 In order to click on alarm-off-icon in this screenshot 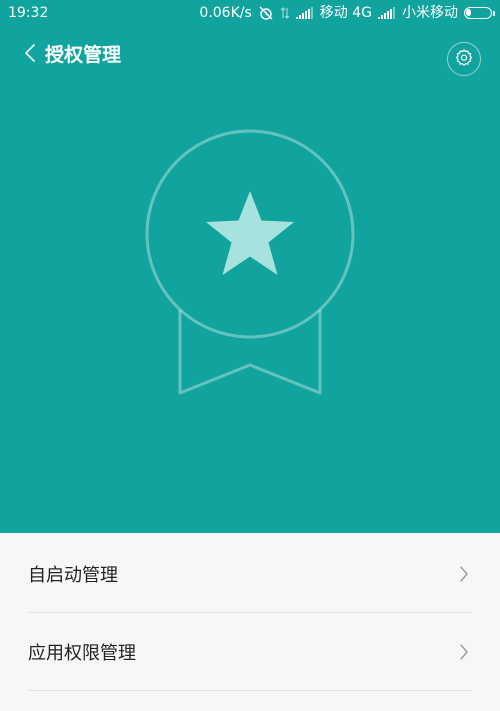, I will do `click(266, 13)`.